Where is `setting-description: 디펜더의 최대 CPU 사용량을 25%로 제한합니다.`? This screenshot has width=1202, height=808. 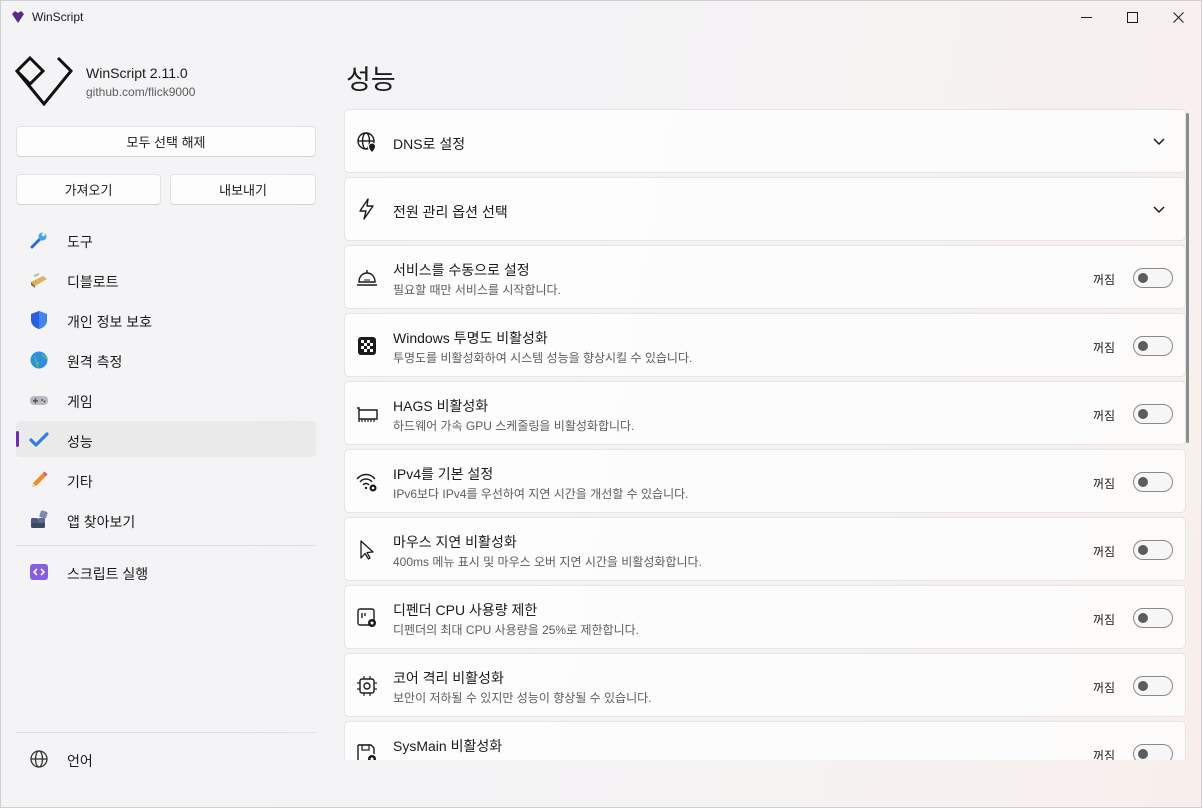 setting-description: 디펜더의 최대 CPU 사용량을 25%로 제한합니다. is located at coordinates (516, 630).